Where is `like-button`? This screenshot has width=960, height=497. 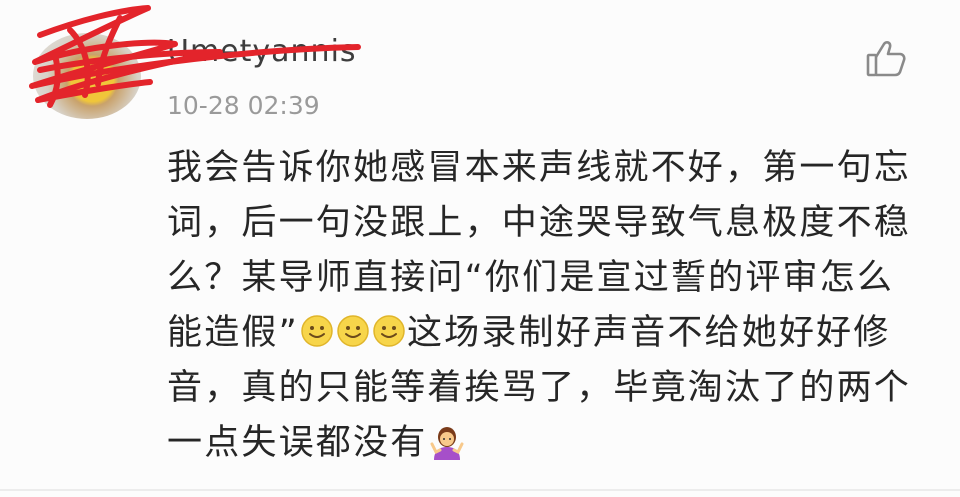 like-button is located at coordinates (886, 59).